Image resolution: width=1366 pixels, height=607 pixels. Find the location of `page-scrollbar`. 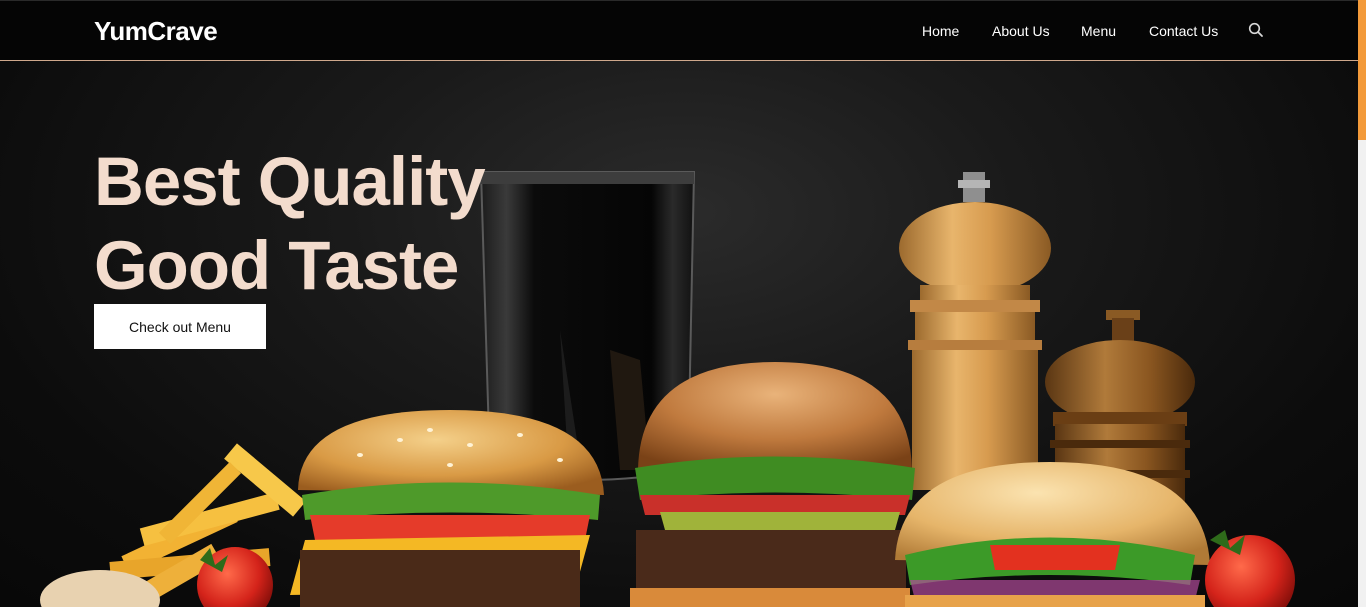

page-scrollbar is located at coordinates (1362, 303).